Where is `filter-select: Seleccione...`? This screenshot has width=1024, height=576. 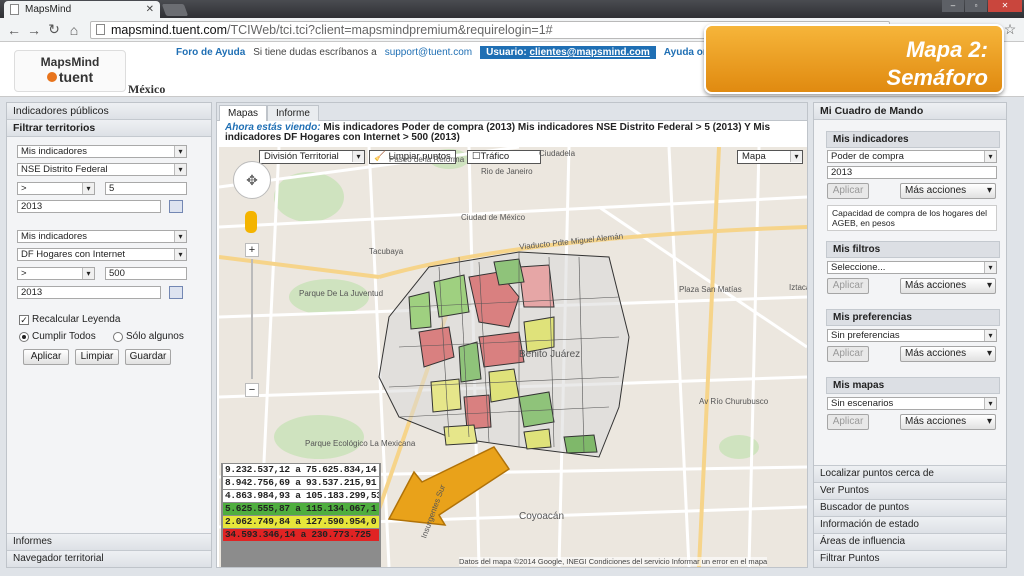 filter-select: Seleccione... is located at coordinates (912, 267).